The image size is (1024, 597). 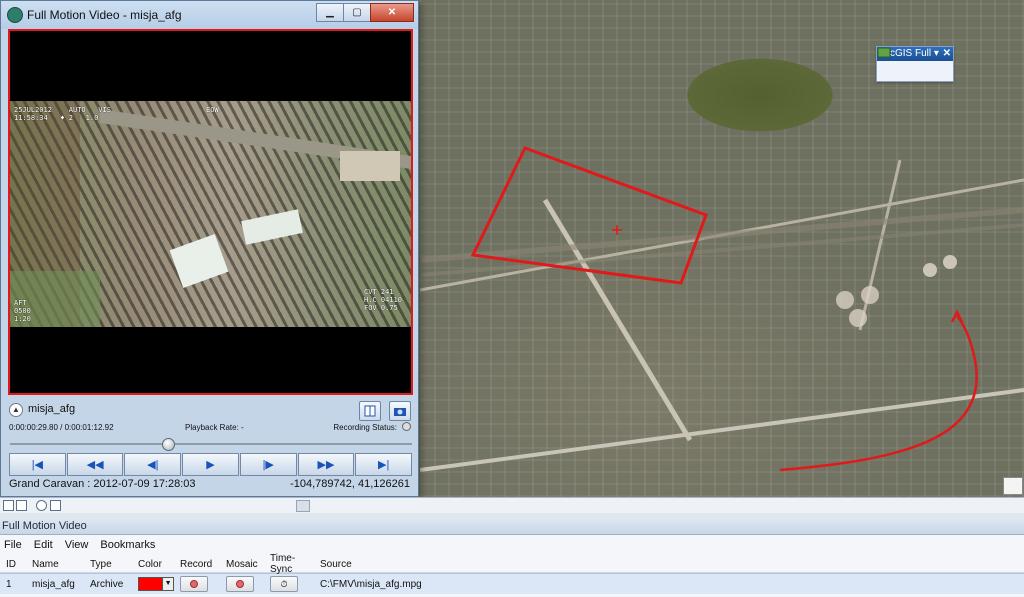 I want to click on fast-forward-icon: ▶▶, so click(x=326, y=465).